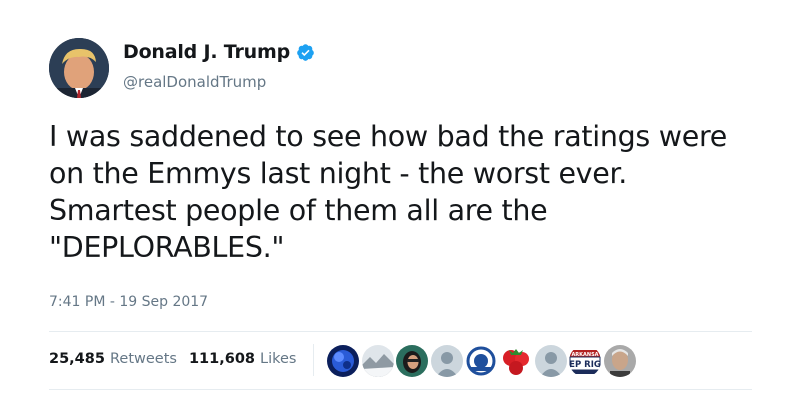  I want to click on retweets-count: 25,485, so click(77, 359).